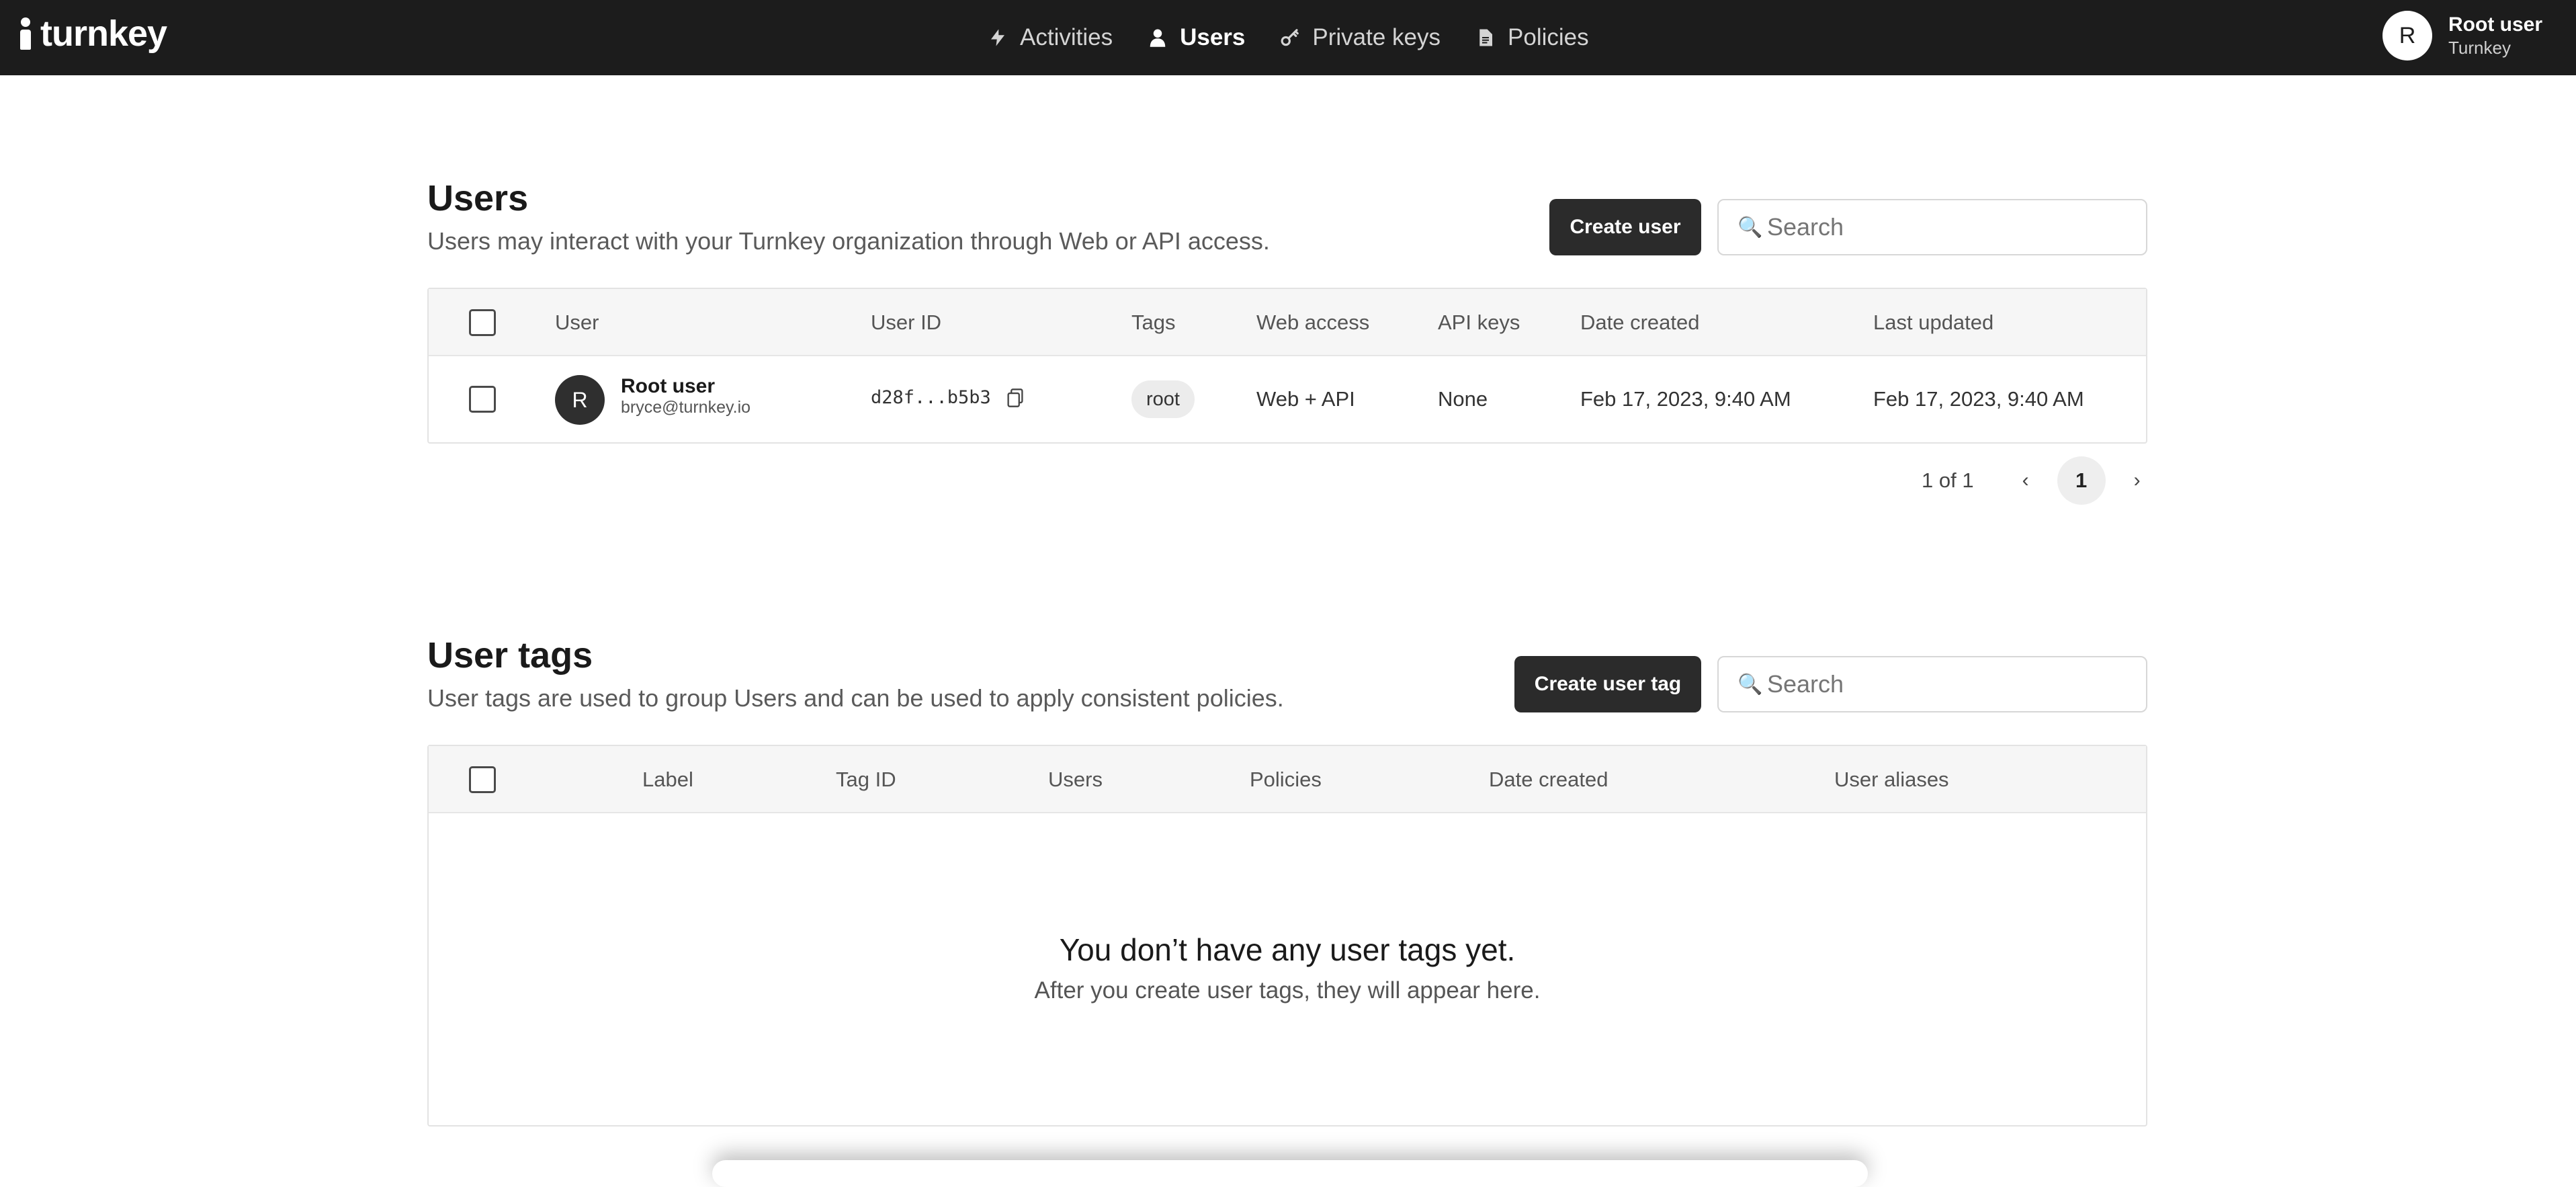 The width and height of the screenshot is (2576, 1187). Describe the element at coordinates (931, 397) in the screenshot. I see `user-id: d28f...b5b3` at that location.